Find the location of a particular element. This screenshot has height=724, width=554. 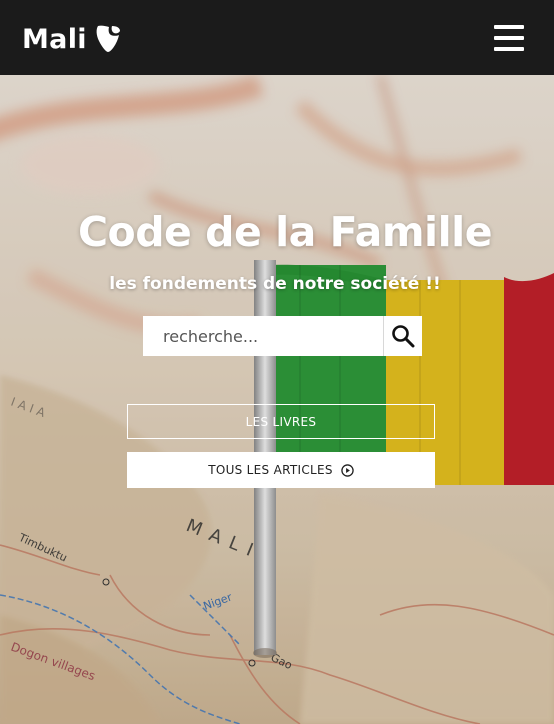

search-button is located at coordinates (402, 336).